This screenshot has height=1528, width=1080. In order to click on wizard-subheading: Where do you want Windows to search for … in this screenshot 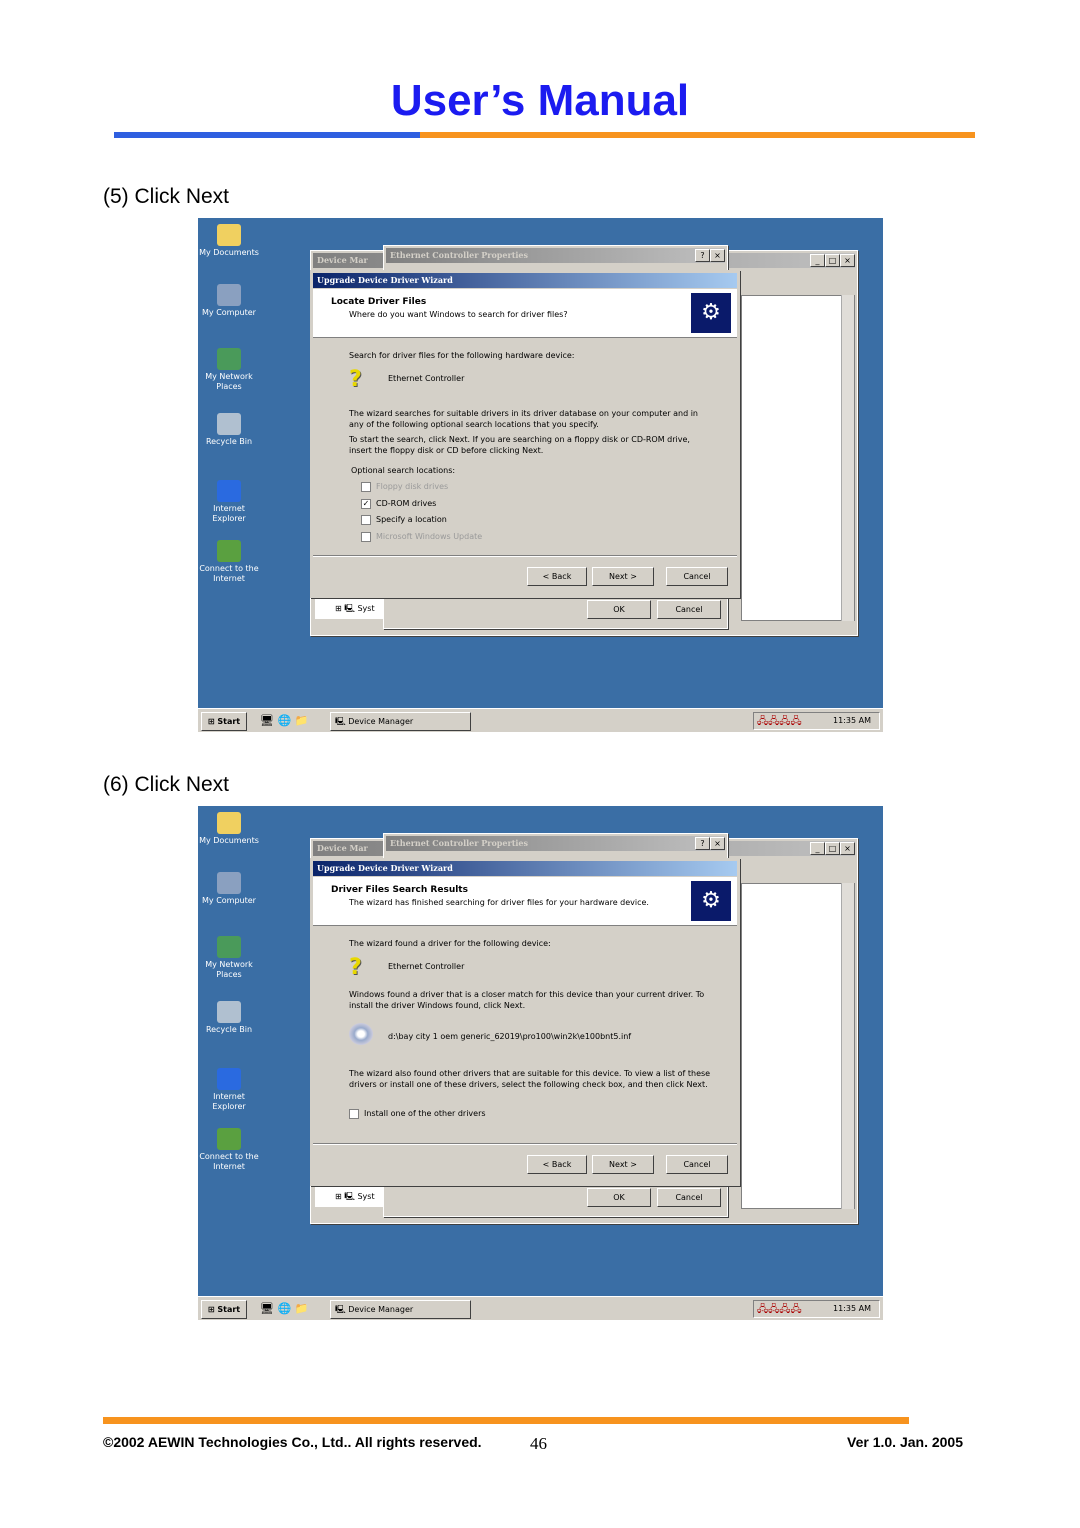, I will do `click(458, 314)`.